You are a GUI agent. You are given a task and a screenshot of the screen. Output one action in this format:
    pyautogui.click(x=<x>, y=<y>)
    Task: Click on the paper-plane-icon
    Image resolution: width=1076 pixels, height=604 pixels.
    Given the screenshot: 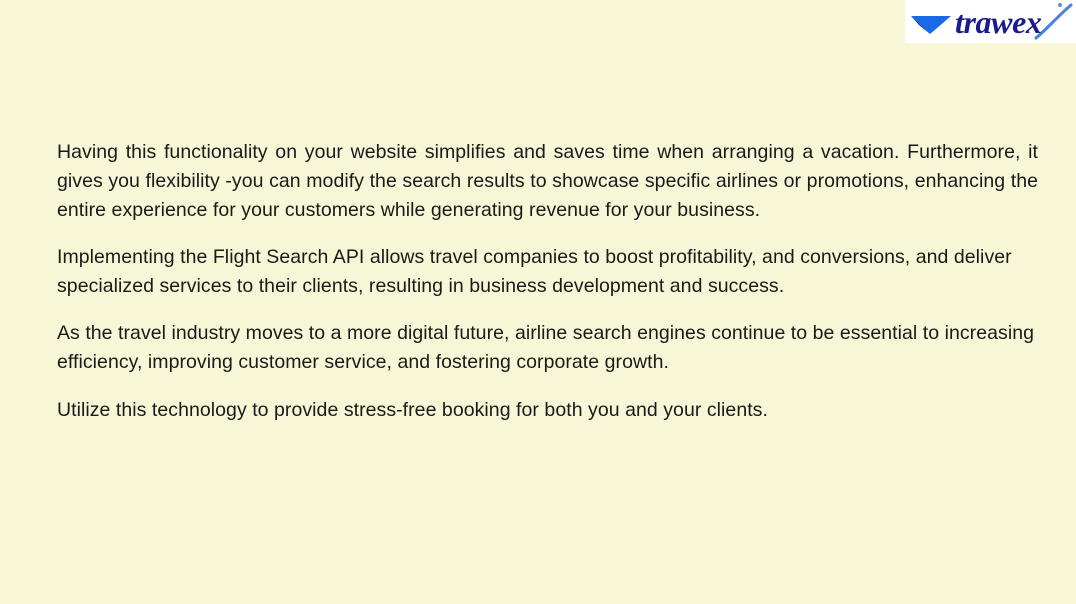 What is the action you would take?
    pyautogui.click(x=931, y=25)
    